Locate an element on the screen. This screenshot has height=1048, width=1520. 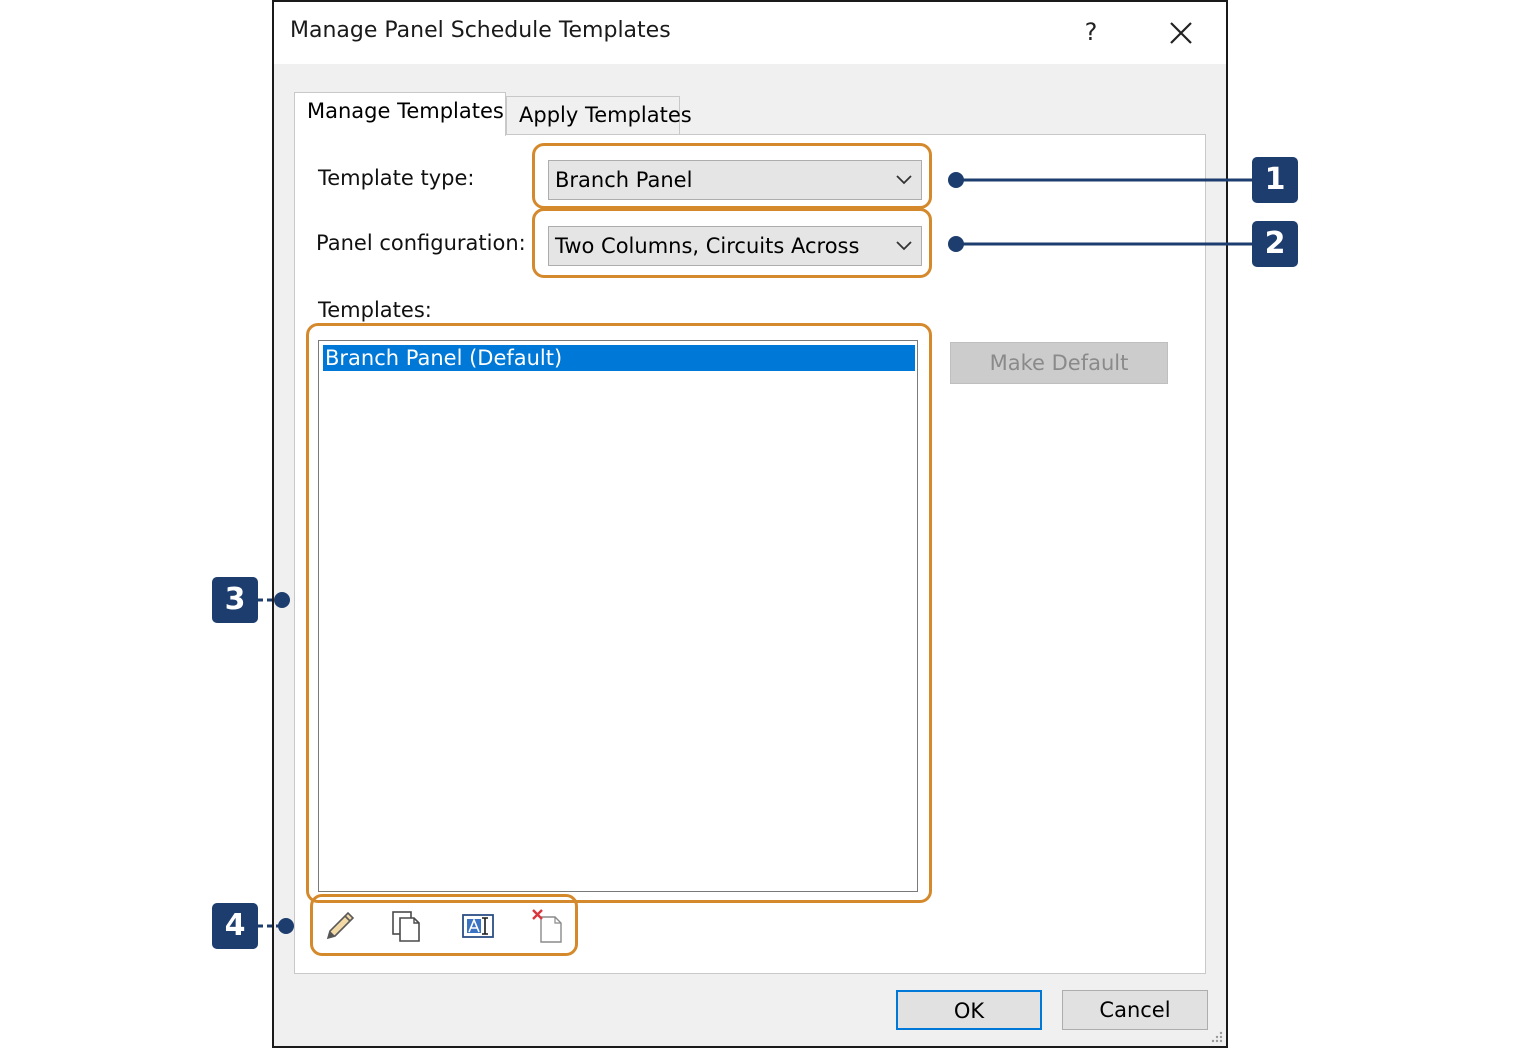
callout-badge-1: 1 is located at coordinates (1275, 180).